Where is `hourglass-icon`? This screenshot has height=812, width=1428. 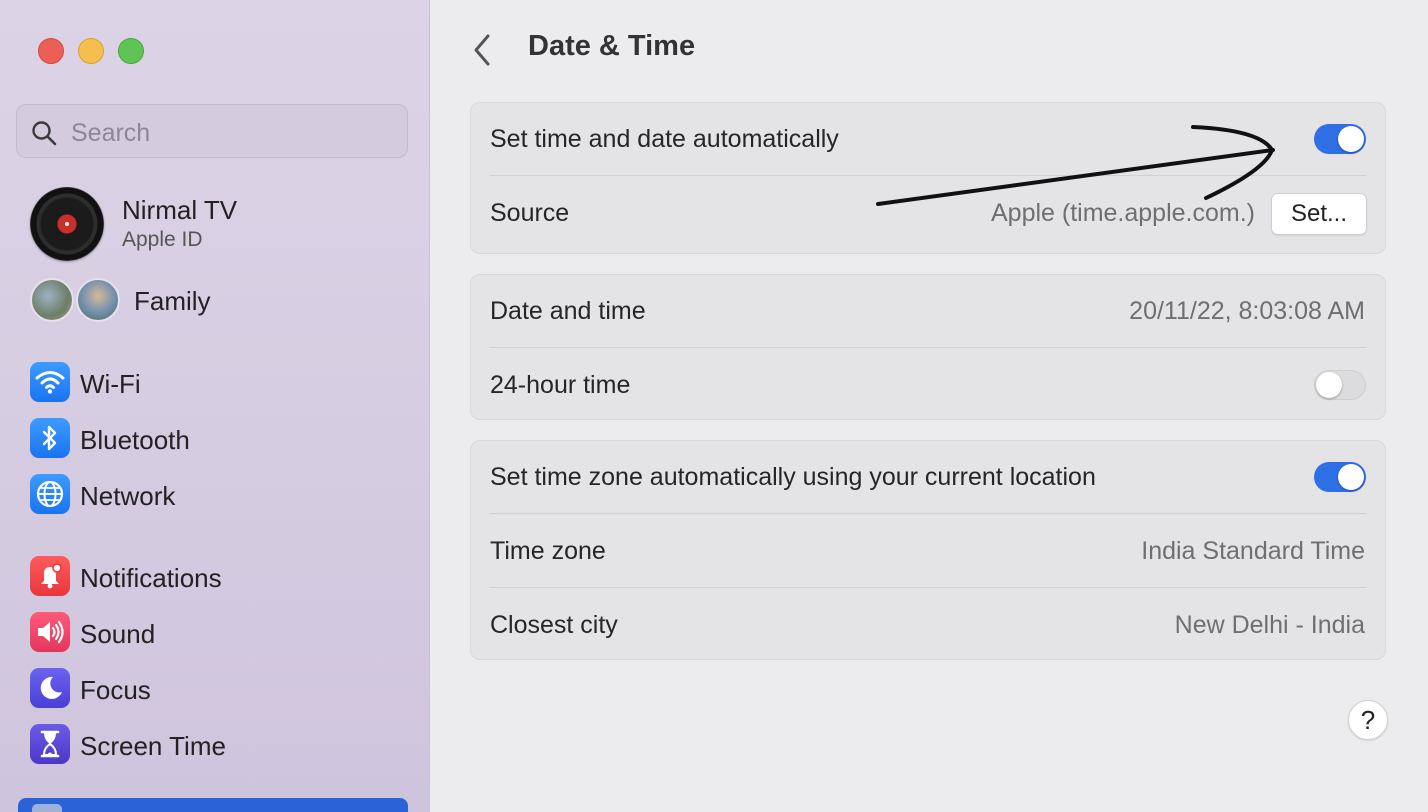 hourglass-icon is located at coordinates (50, 744).